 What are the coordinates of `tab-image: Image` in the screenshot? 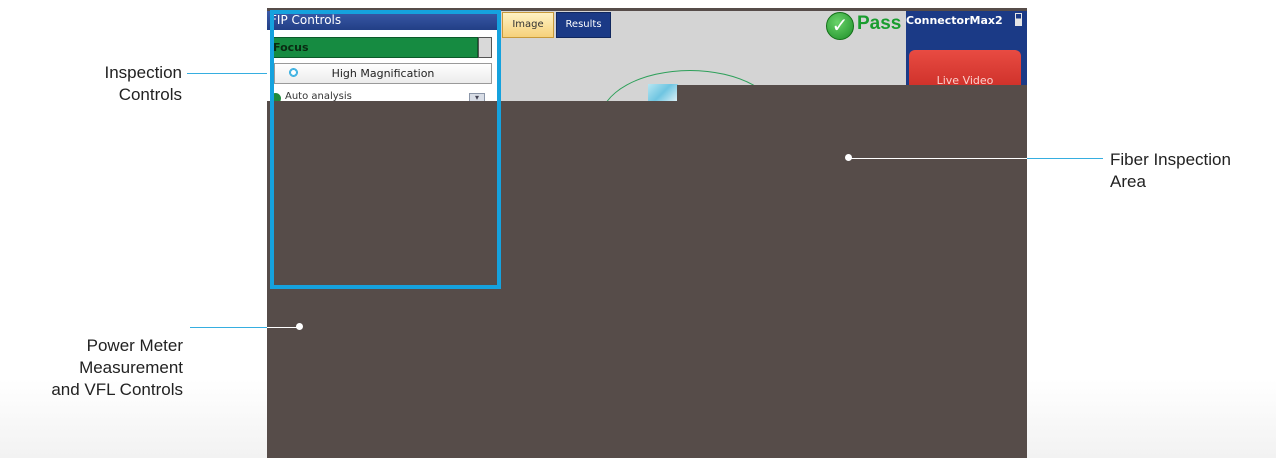 It's located at (528, 25).